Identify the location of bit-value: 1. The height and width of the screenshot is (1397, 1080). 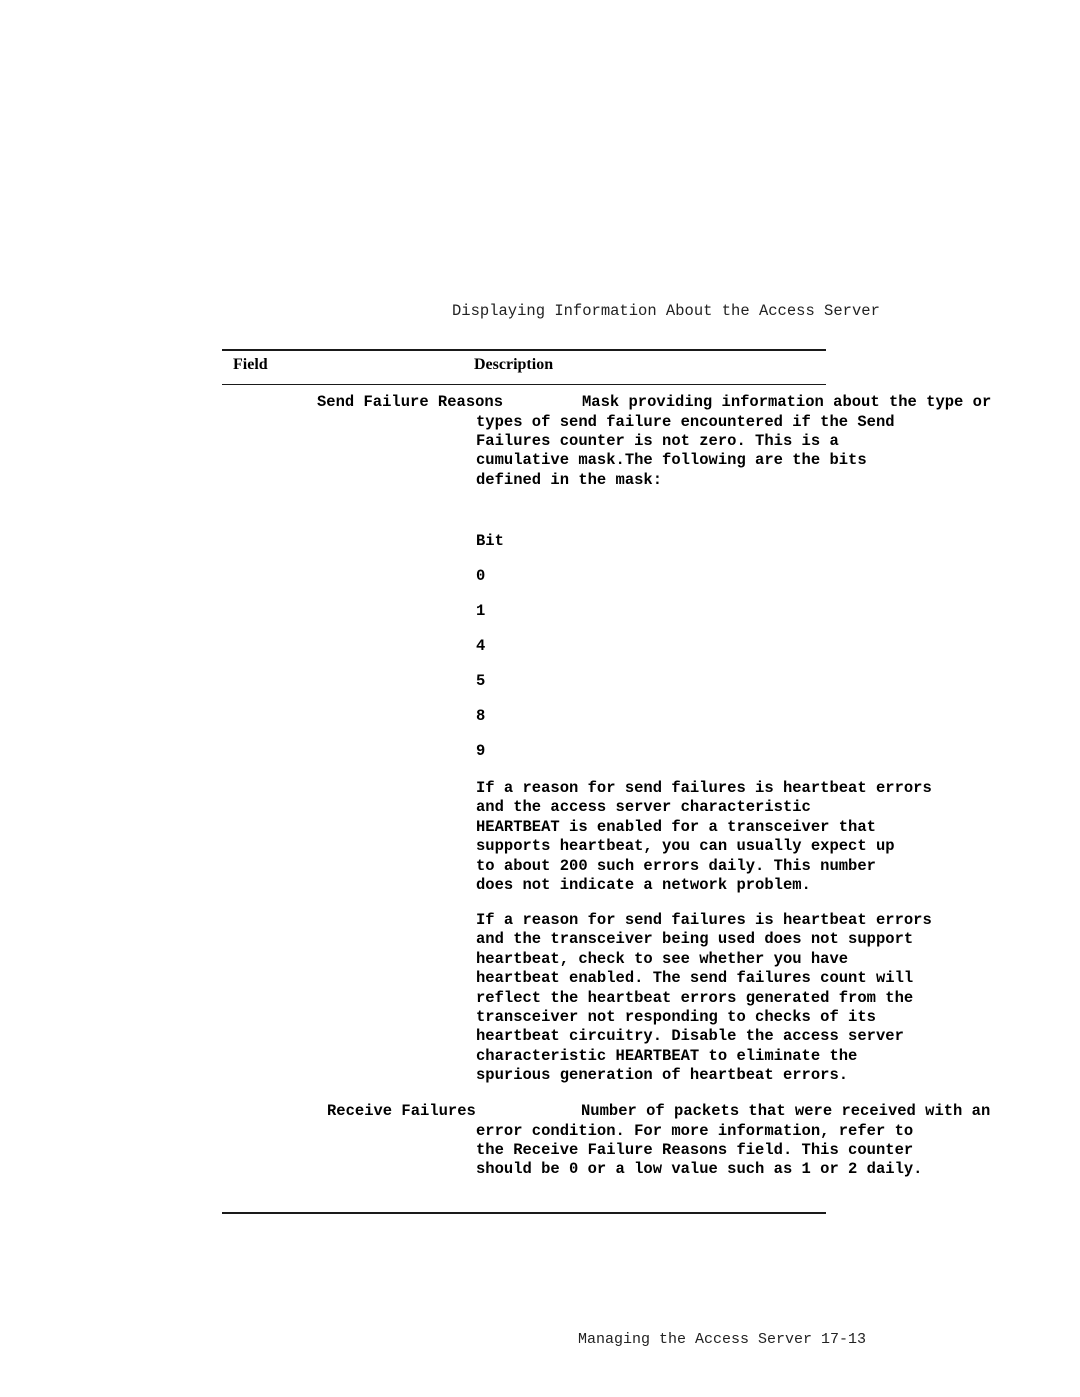
(481, 611).